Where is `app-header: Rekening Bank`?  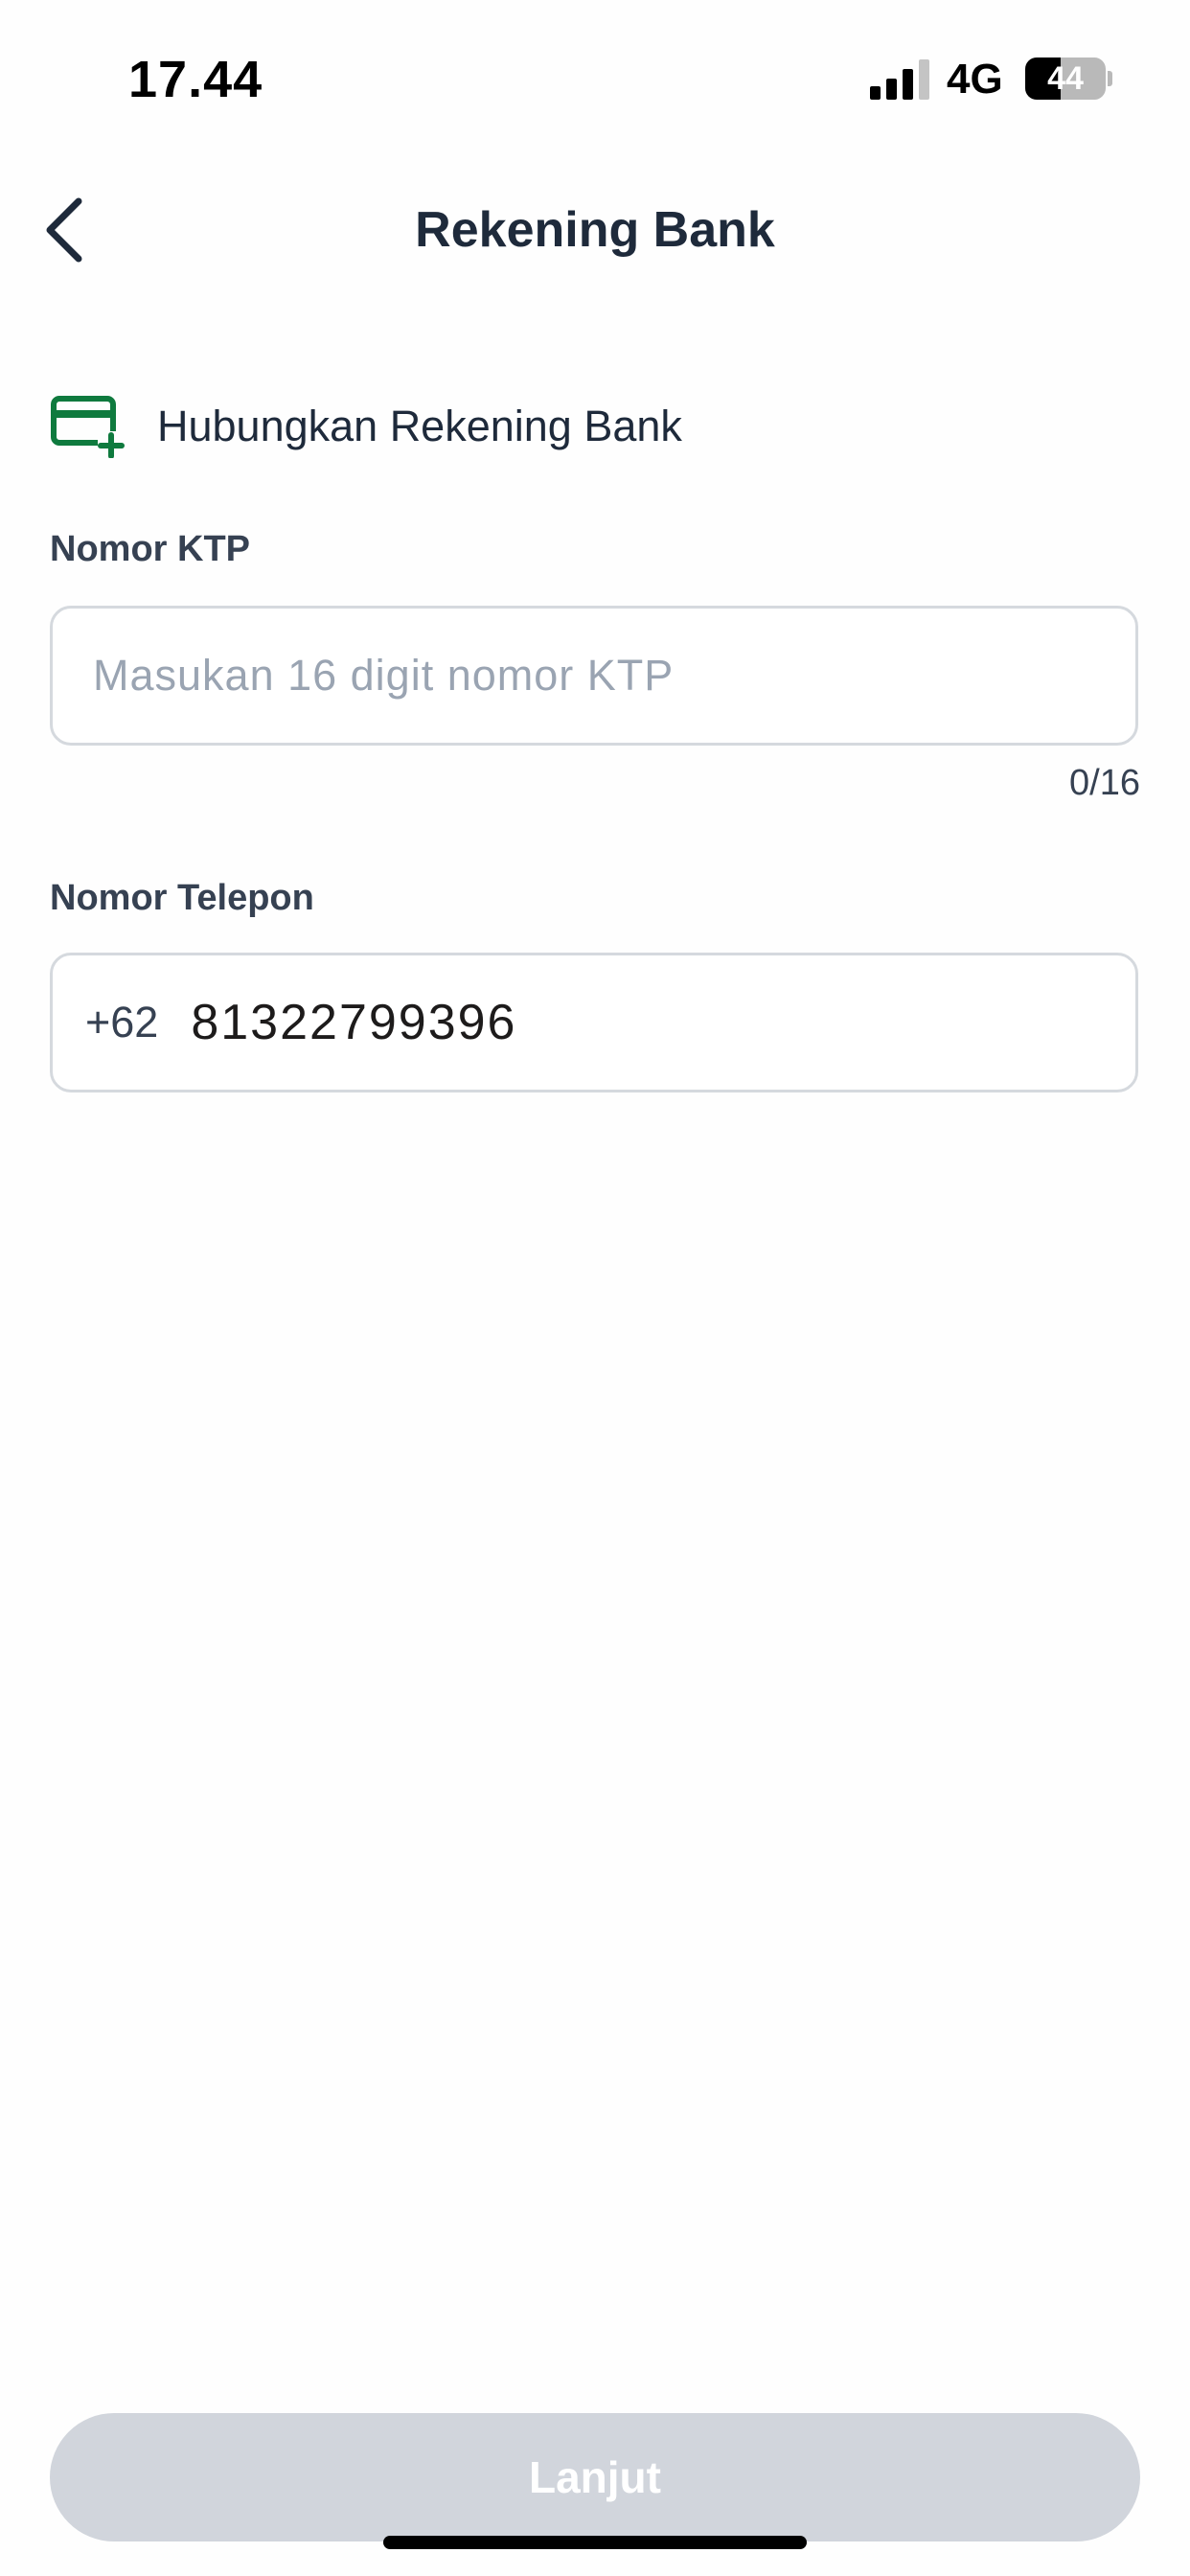 app-header: Rekening Bank is located at coordinates (595, 230).